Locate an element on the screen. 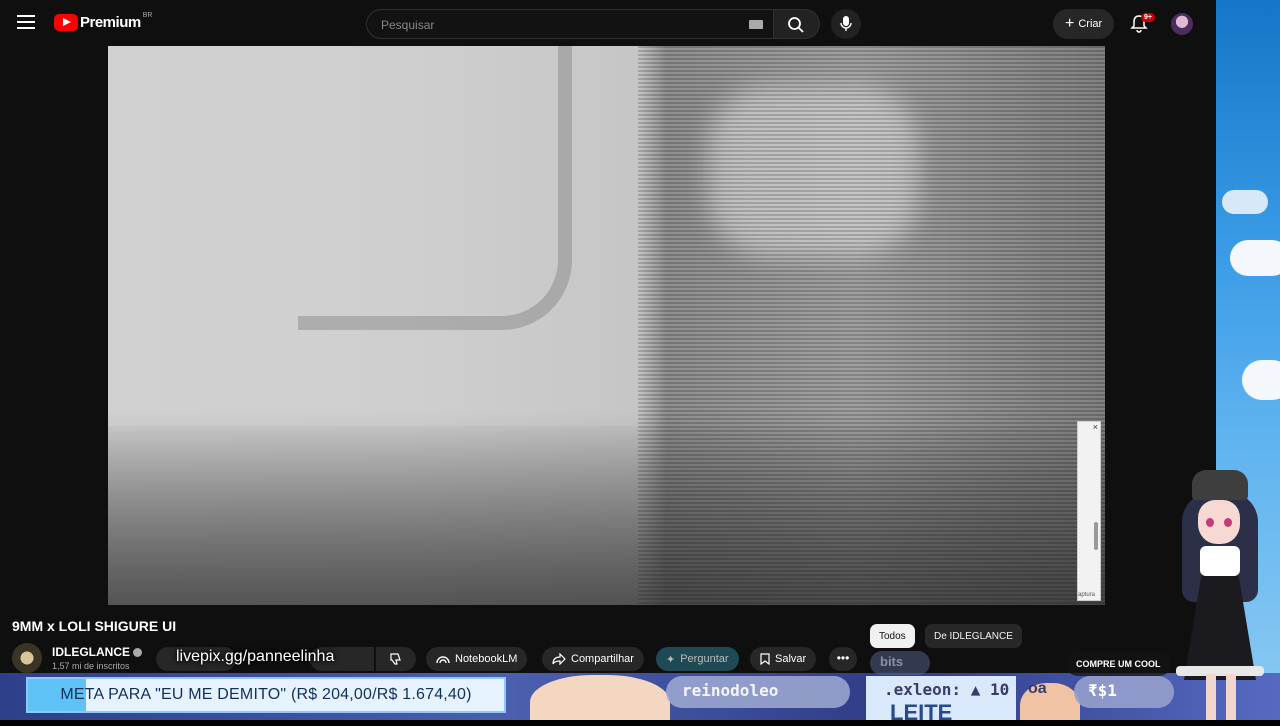 This screenshot has width=1280, height=726. notifications-badge: 9+ is located at coordinates (1148, 17).